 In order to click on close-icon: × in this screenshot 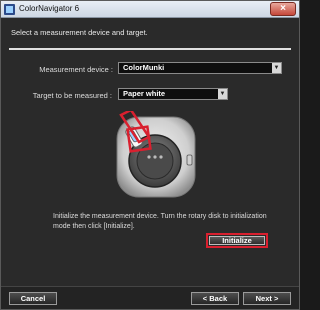, I will do `click(283, 8)`.